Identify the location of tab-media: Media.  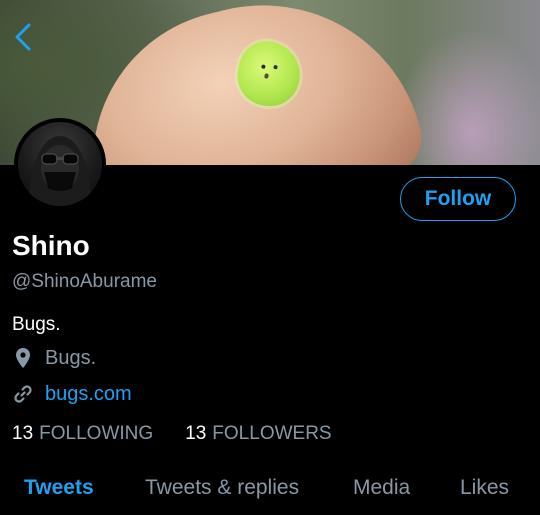
(381, 488).